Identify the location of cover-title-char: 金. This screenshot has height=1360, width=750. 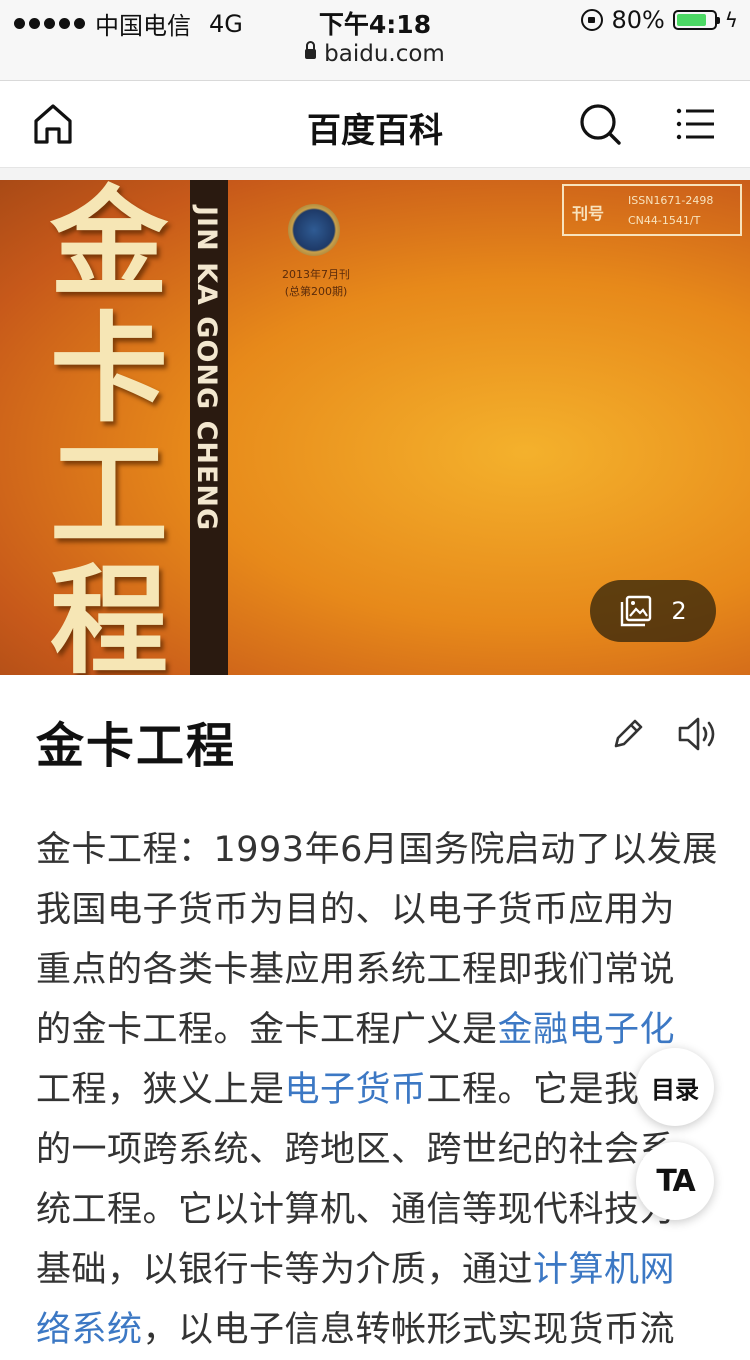
(109, 246).